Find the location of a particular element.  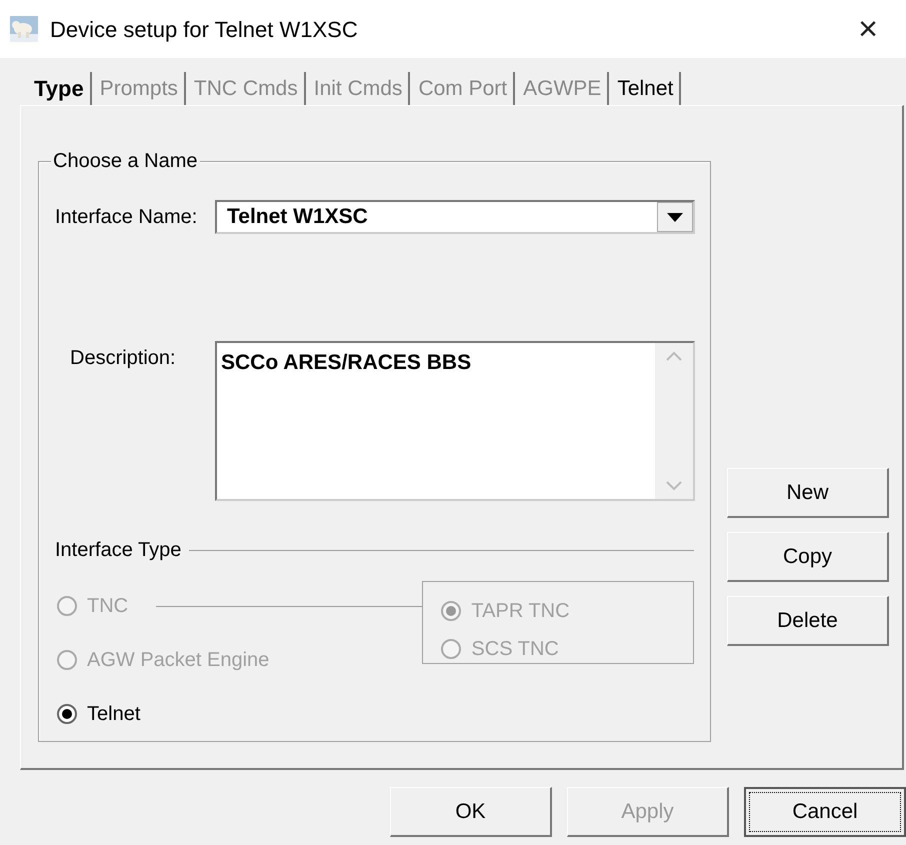

app-icon is located at coordinates (24, 29).